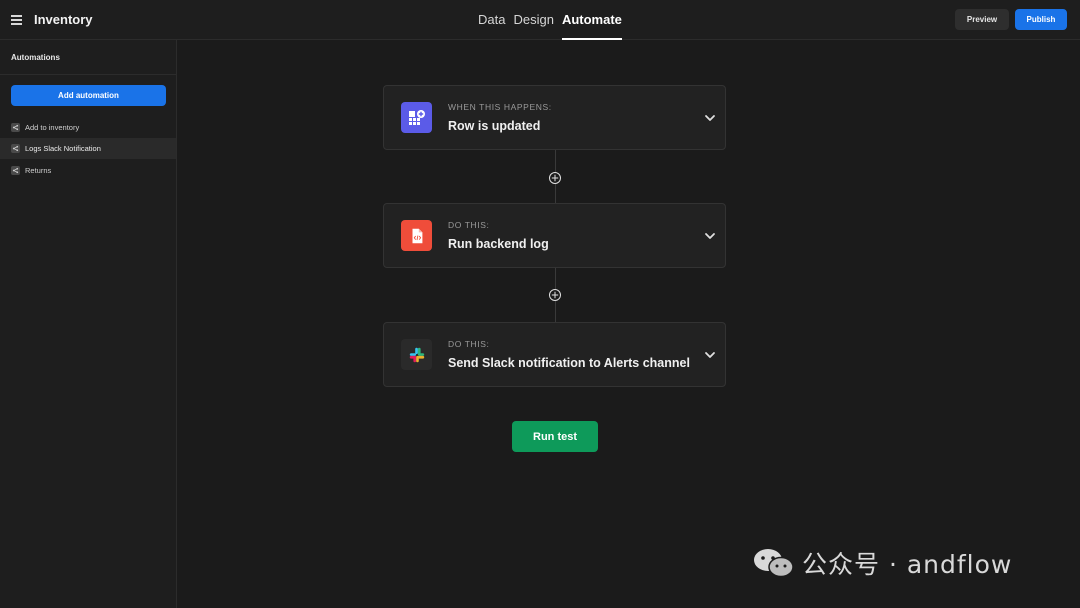  Describe the element at coordinates (88, 170) in the screenshot. I see `sidebar-item-returns: Returns` at that location.